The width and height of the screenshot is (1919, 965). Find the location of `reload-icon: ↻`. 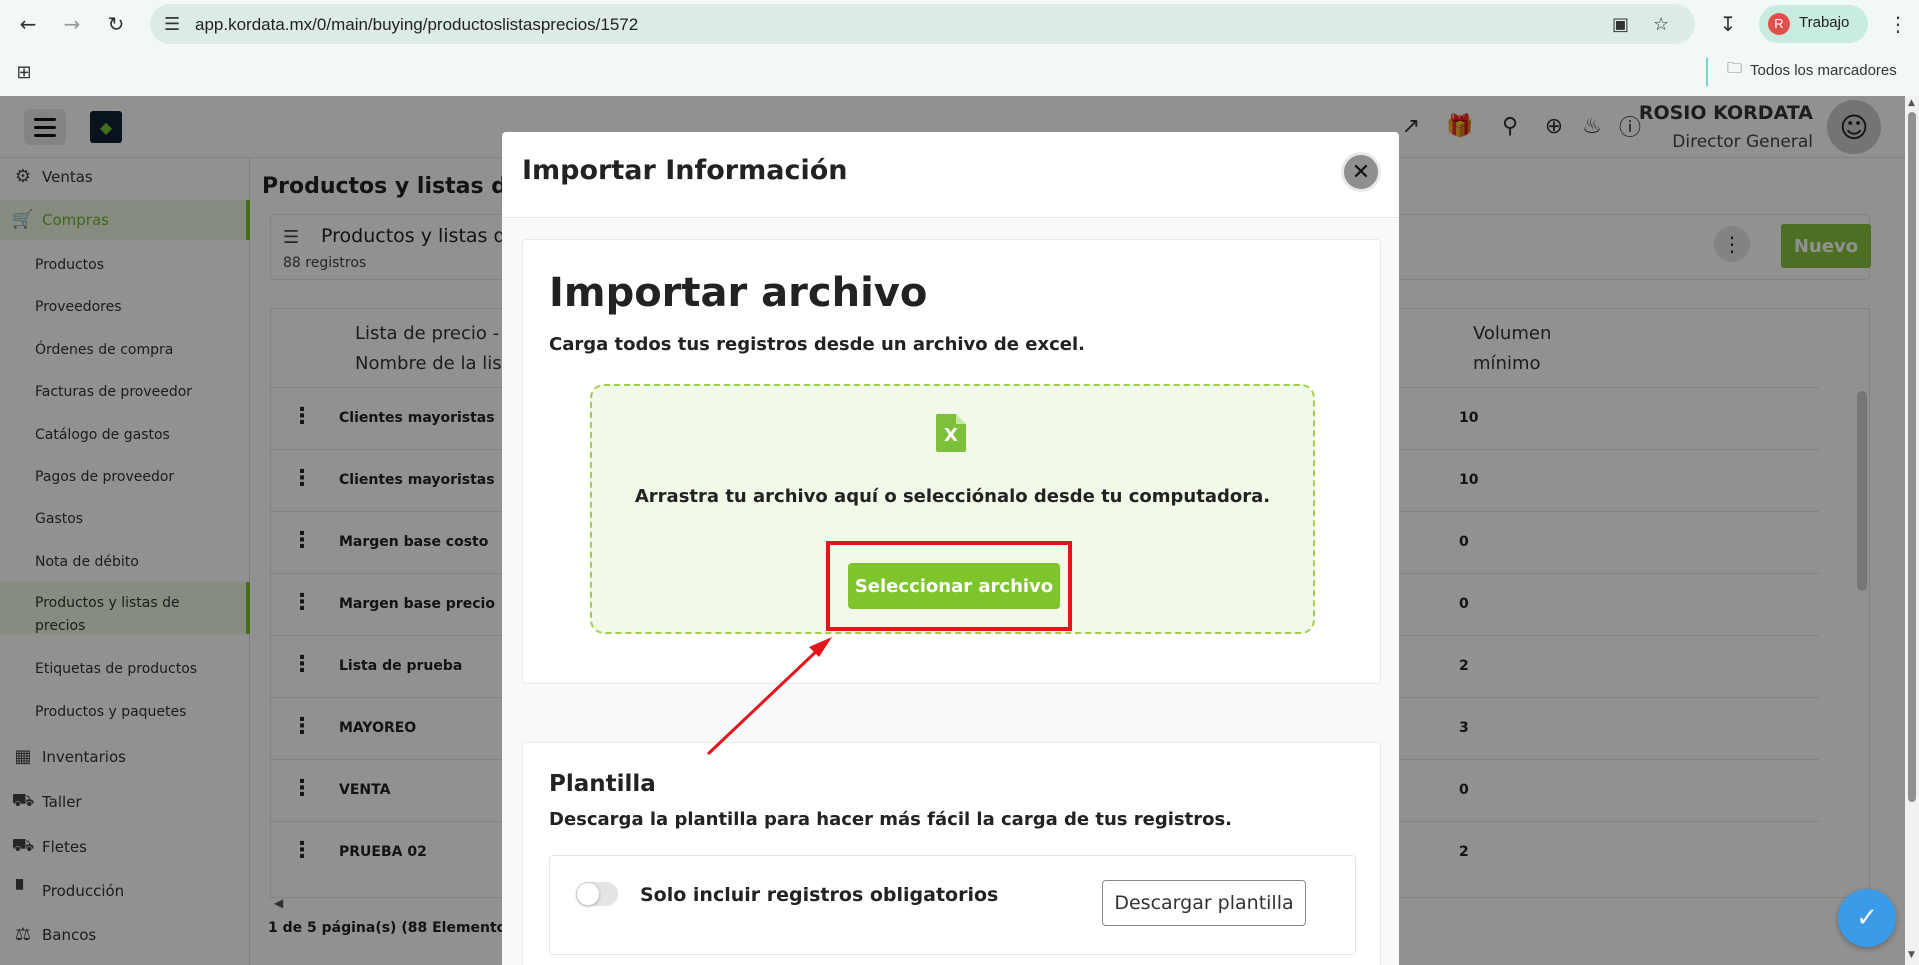

reload-icon: ↻ is located at coordinates (116, 24).